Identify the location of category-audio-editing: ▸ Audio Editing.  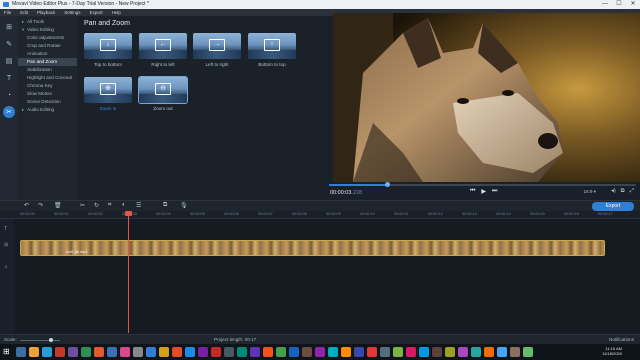
(47, 110).